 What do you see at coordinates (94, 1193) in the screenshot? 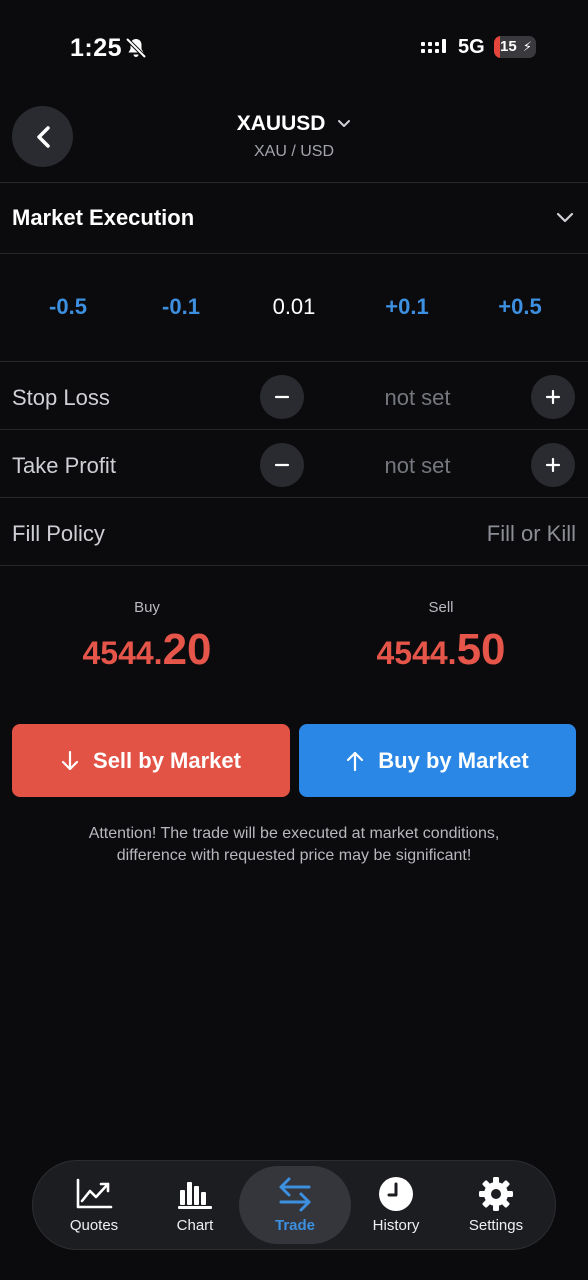
I see `trend-chart-icon` at bounding box center [94, 1193].